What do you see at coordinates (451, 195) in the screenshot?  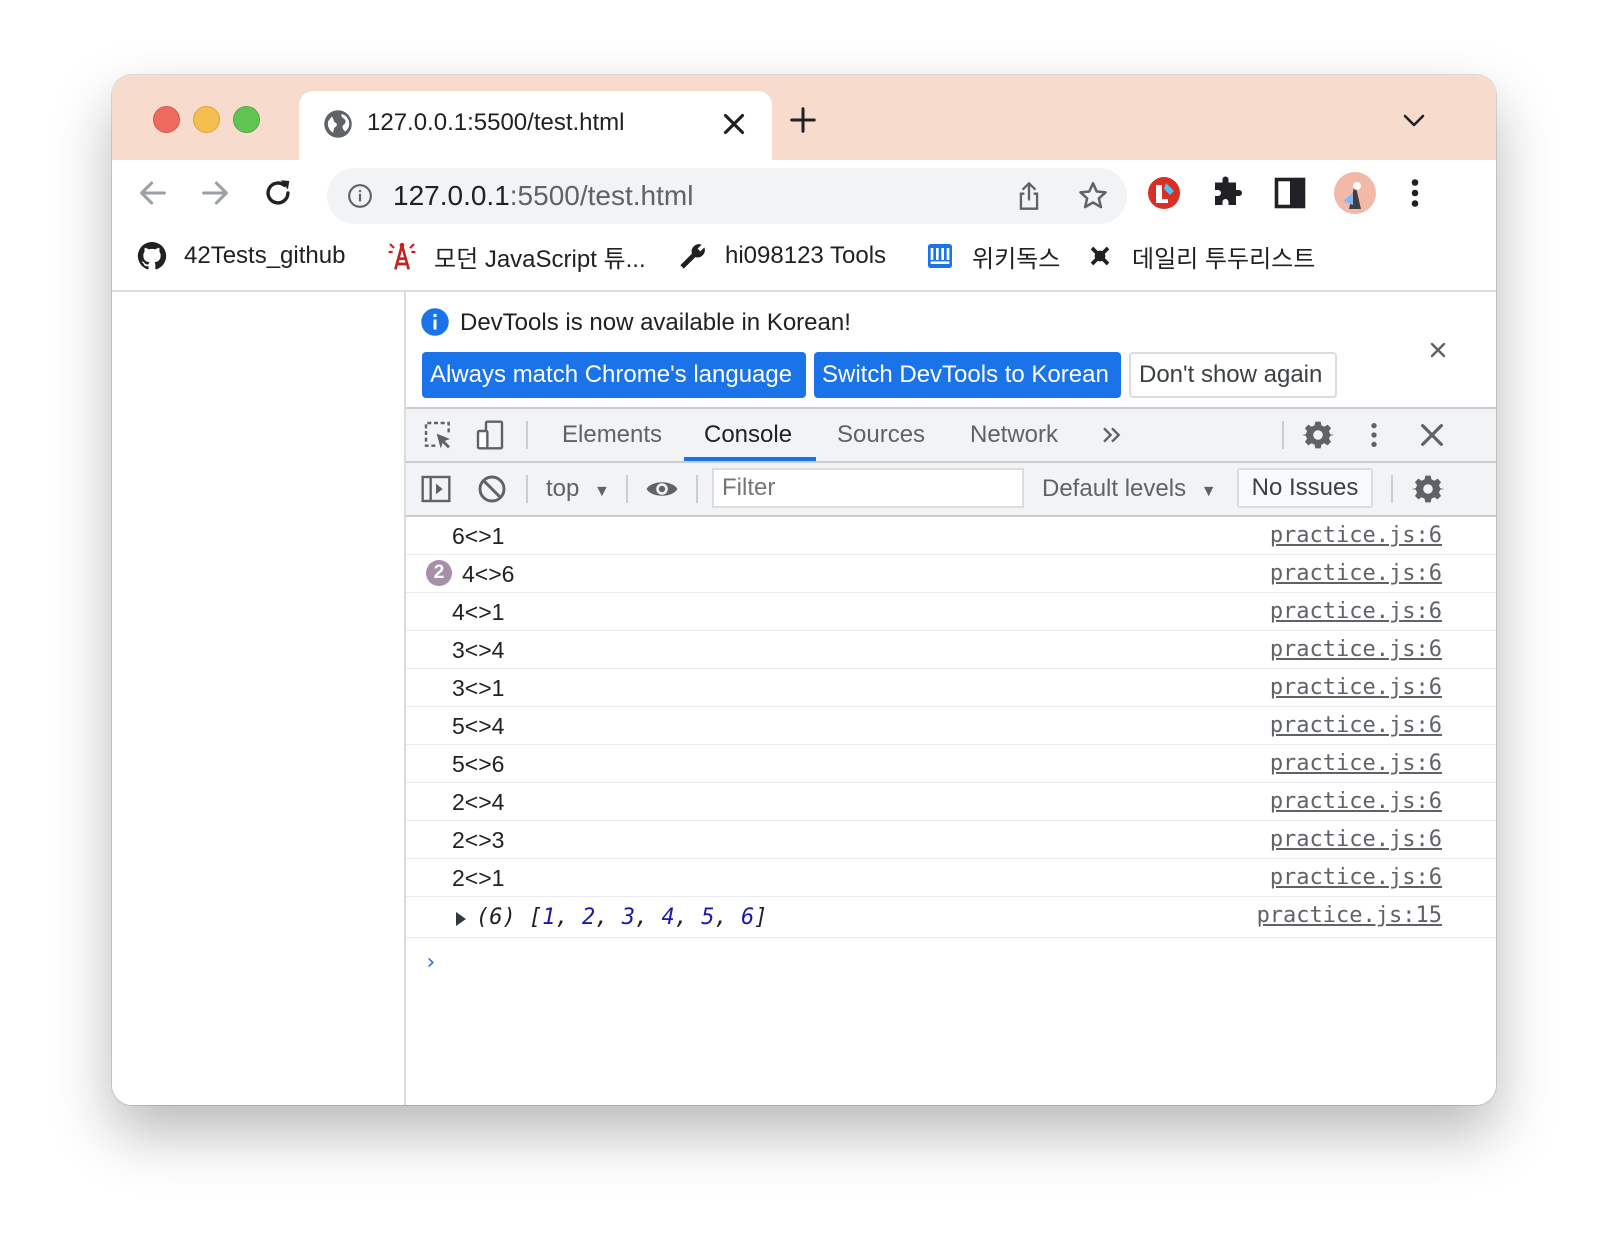 I see `url-host: 127.0.0.1` at bounding box center [451, 195].